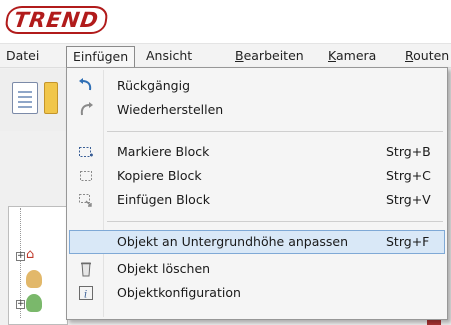  Describe the element at coordinates (257, 152) in the screenshot. I see `menu-item-markiere-block: Markiere Block Strg+B` at that location.